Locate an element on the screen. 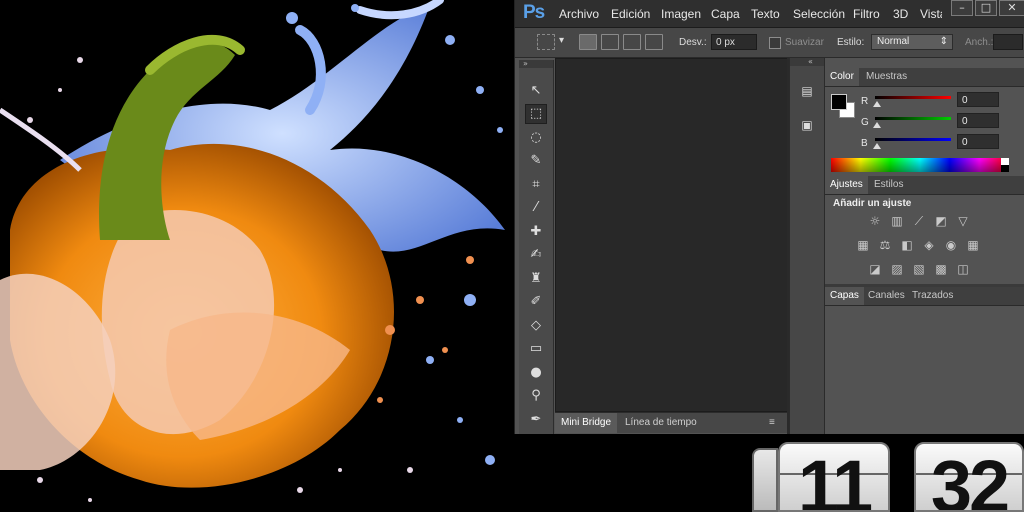  add-selection-icon is located at coordinates (610, 42).